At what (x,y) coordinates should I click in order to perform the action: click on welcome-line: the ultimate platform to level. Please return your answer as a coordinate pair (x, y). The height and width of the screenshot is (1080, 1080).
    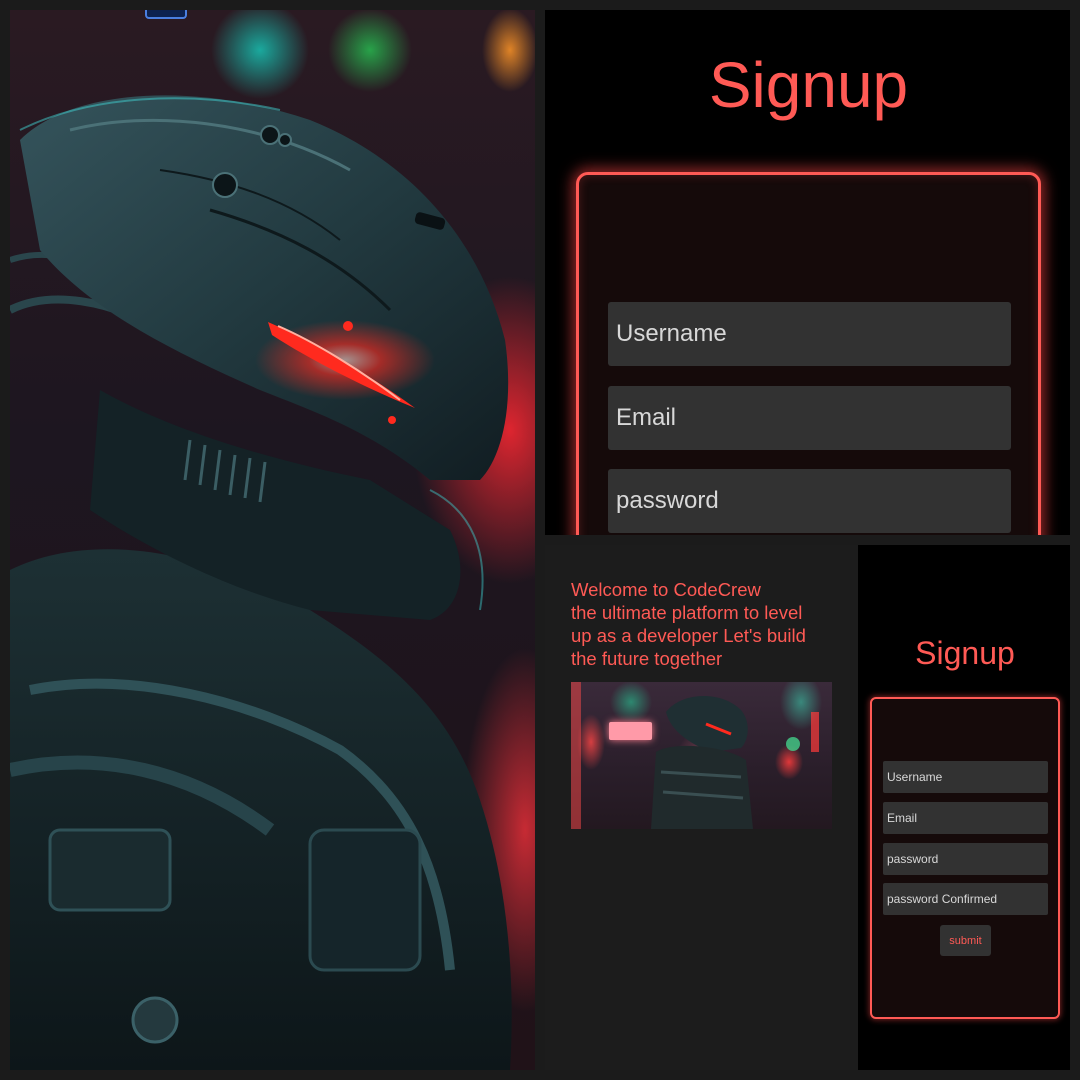
    Looking at the image, I should click on (687, 612).